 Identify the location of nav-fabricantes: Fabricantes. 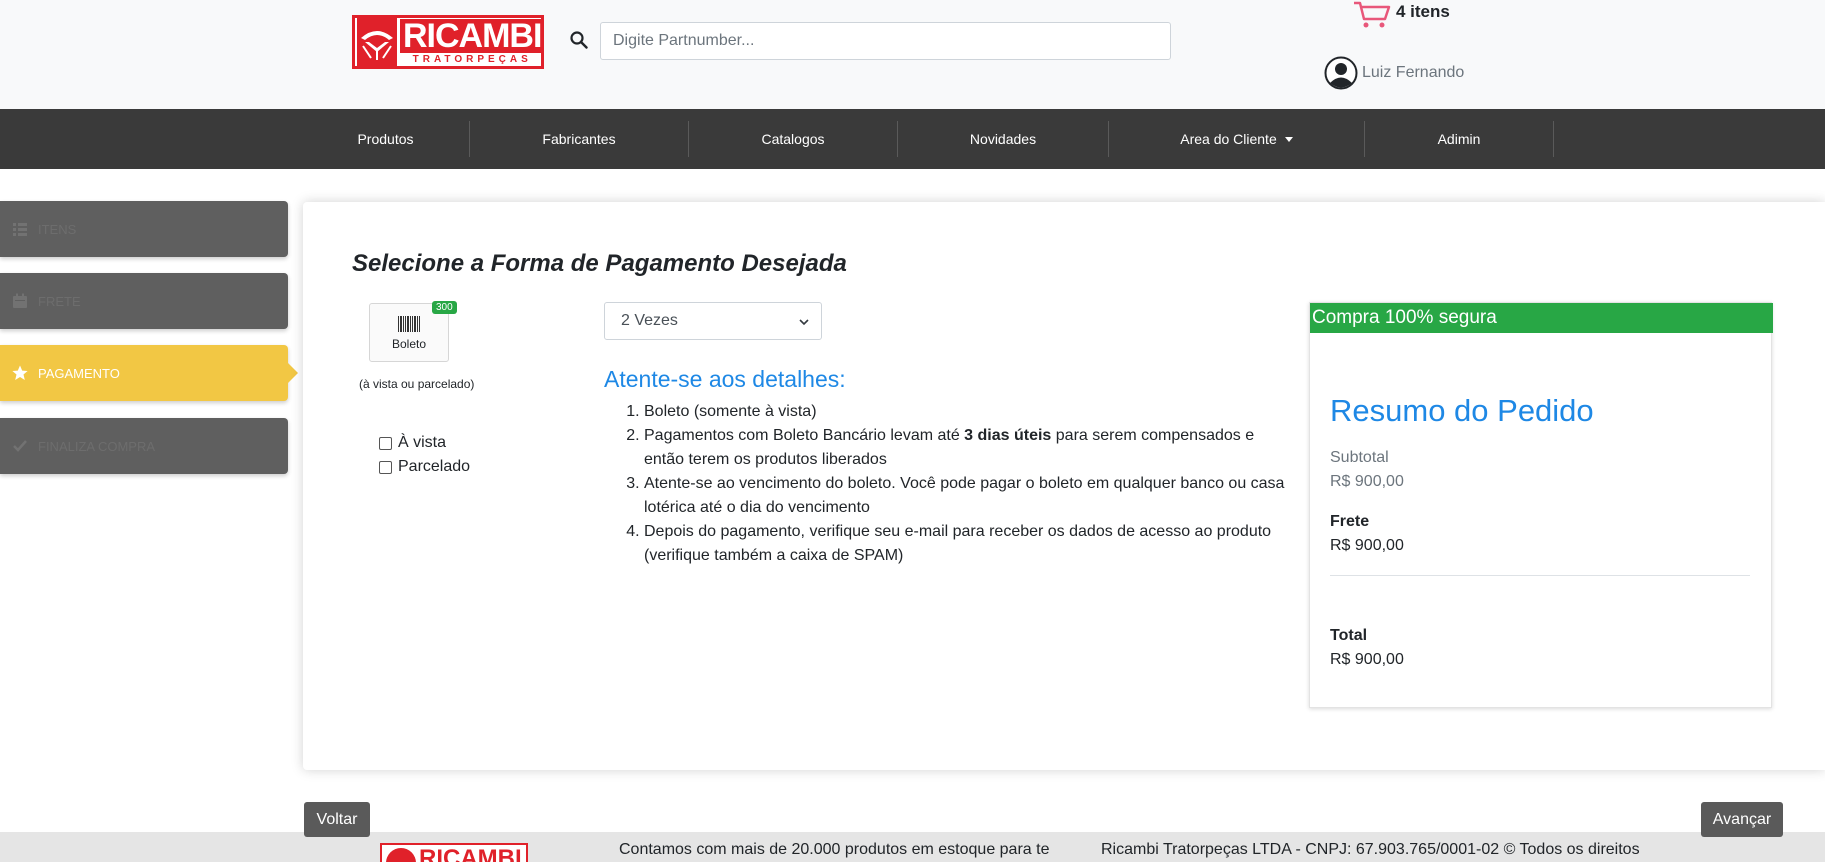
(579, 139).